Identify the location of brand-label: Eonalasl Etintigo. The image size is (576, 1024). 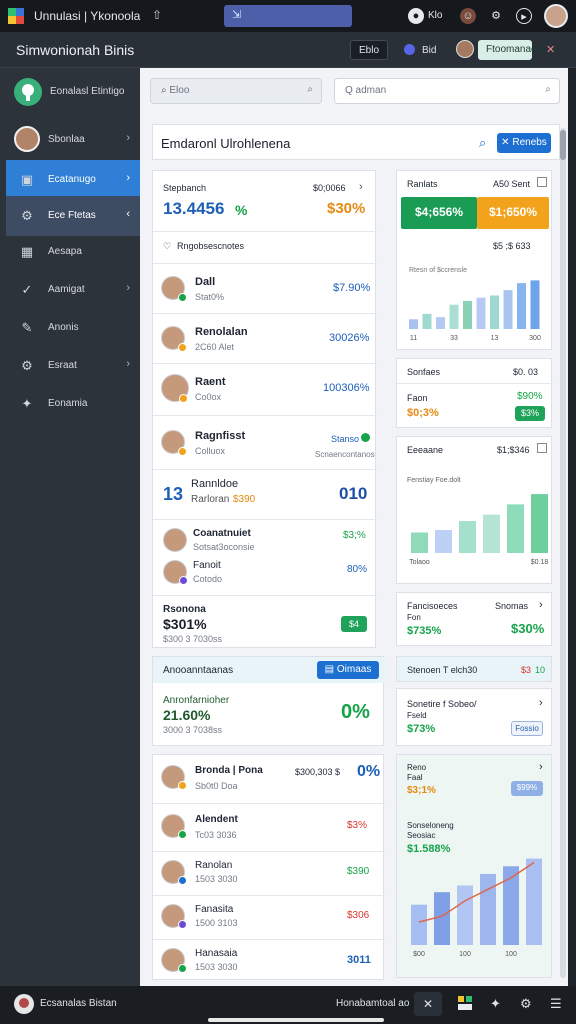
(87, 91).